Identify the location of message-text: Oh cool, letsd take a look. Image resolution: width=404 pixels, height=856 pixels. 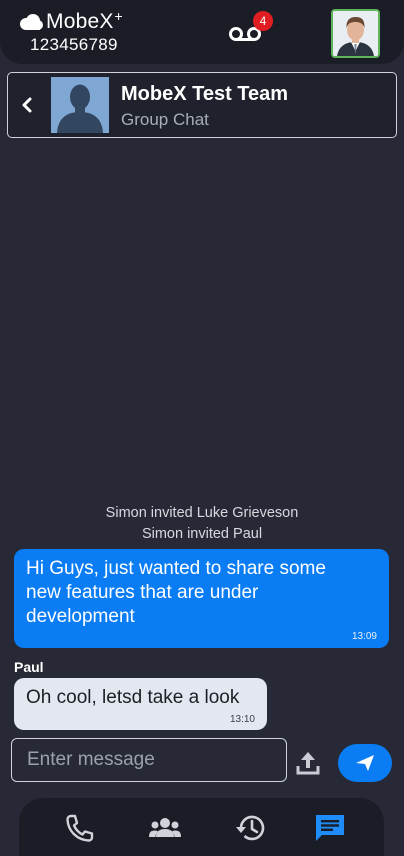
(133, 697).